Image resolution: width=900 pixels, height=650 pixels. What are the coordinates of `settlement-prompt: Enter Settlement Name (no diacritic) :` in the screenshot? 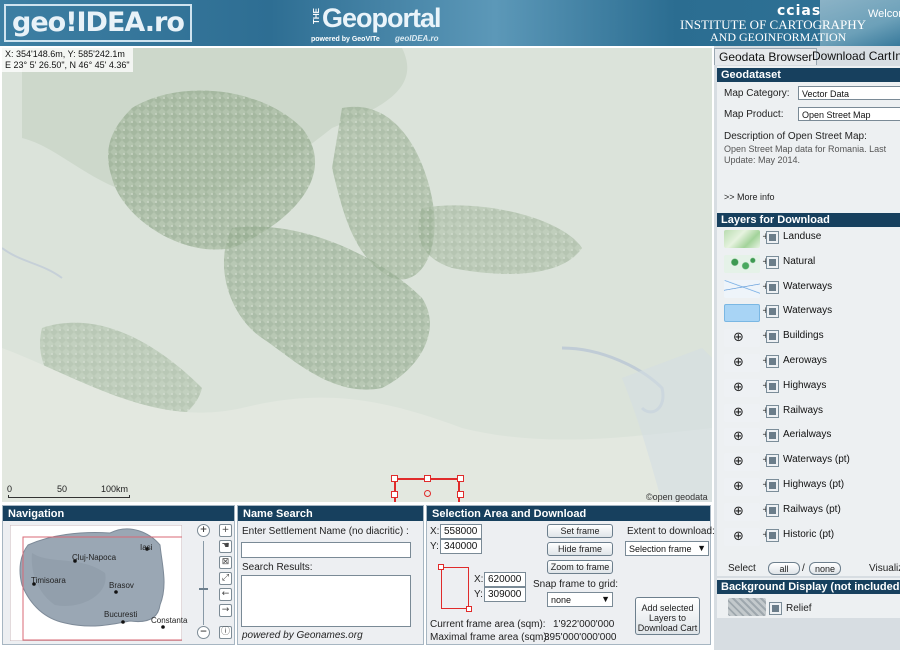 It's located at (325, 531).